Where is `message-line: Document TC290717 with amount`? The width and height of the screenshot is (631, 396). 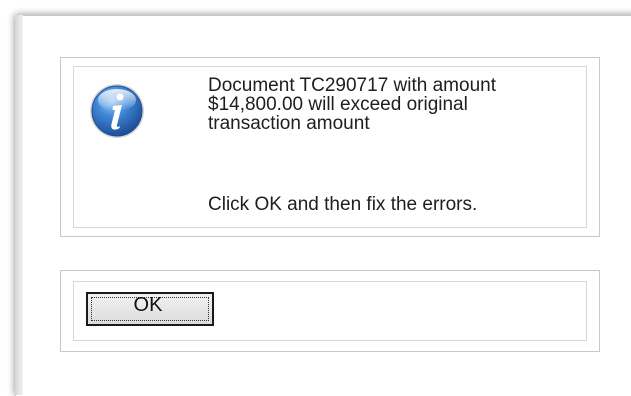 message-line: Document TC290717 with amount is located at coordinates (352, 85).